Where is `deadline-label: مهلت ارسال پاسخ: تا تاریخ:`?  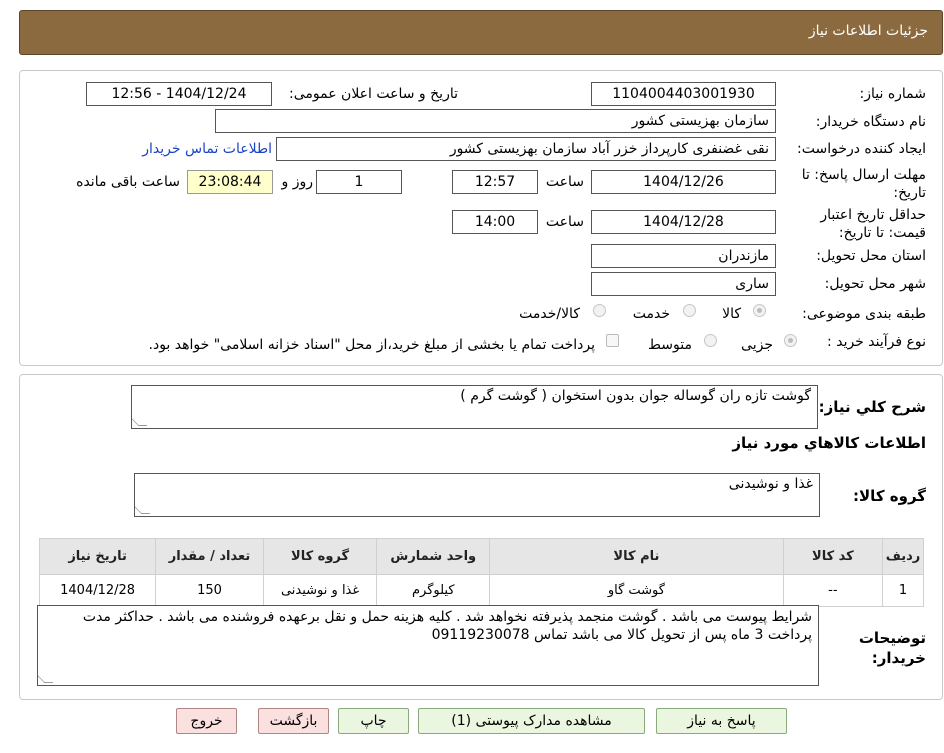 deadline-label: مهلت ارسال پاسخ: تا تاریخ: is located at coordinates (863, 184).